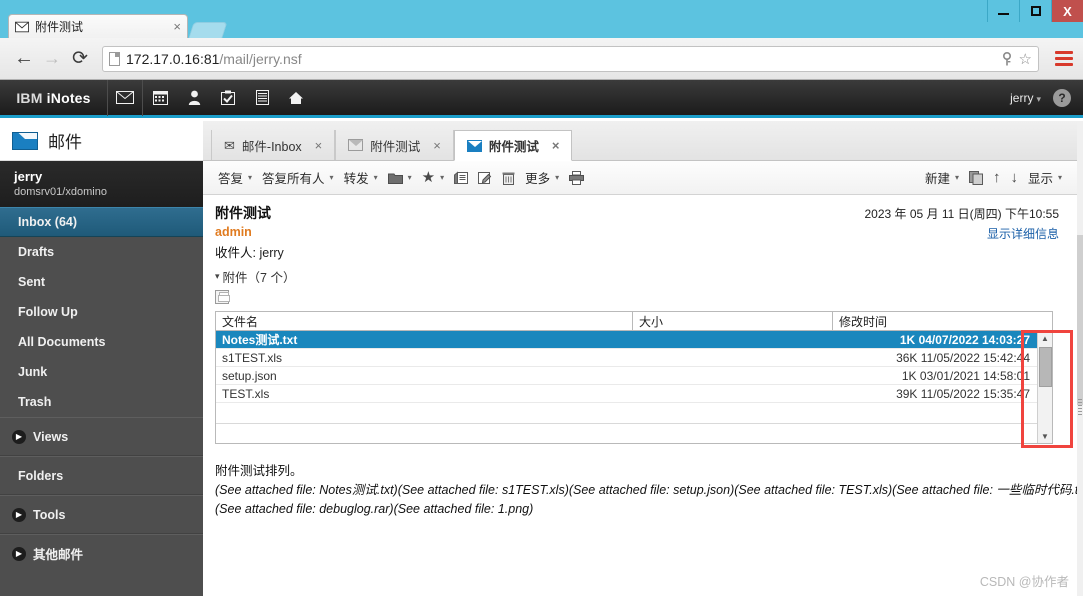 The height and width of the screenshot is (596, 1083). I want to click on edit-icon, so click(485, 177).